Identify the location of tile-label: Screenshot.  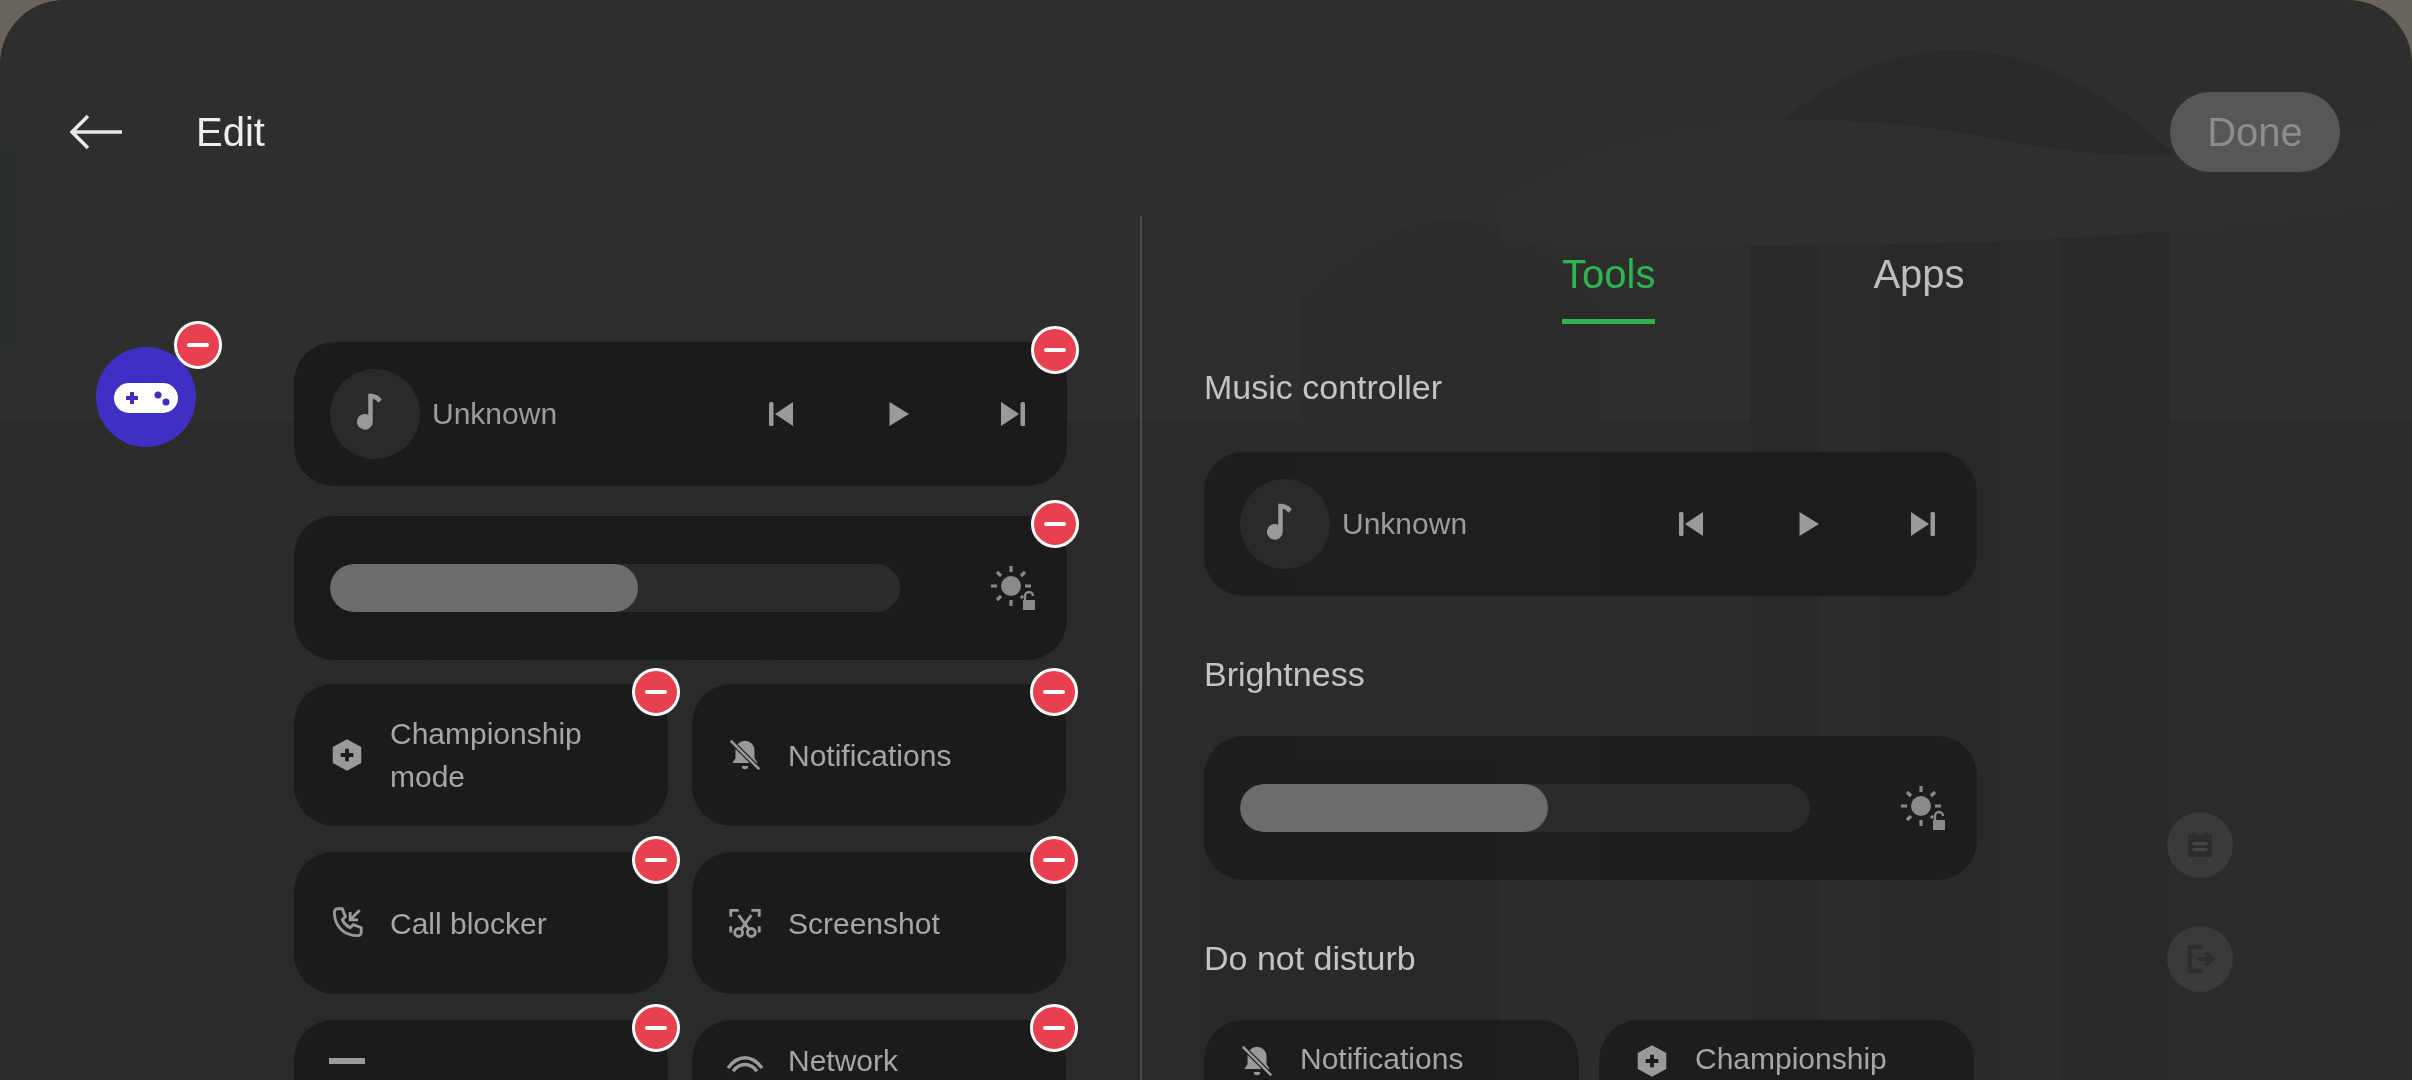
(864, 923).